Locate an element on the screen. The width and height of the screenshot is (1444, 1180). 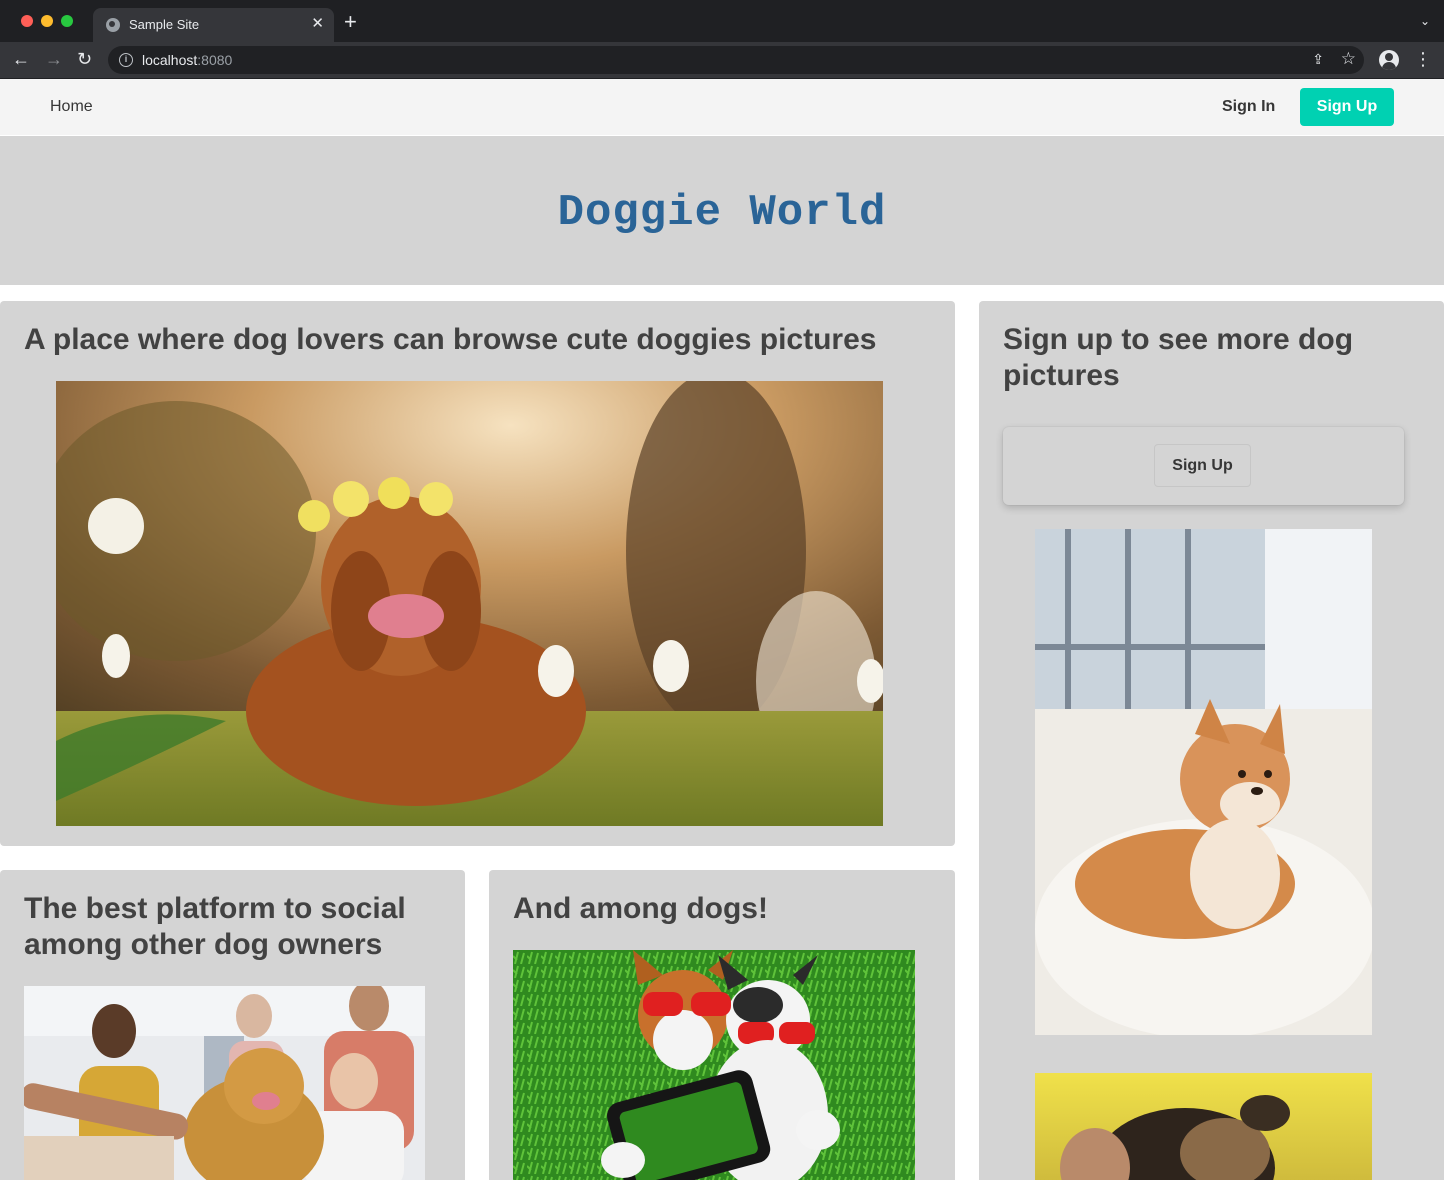
people-with-dog-photo is located at coordinates (224, 1083).